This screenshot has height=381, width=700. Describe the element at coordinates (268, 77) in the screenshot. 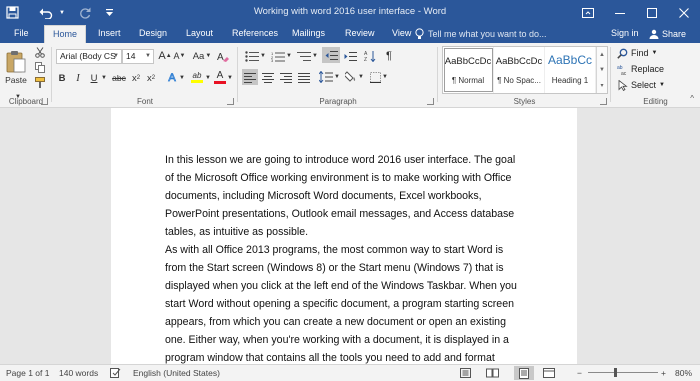

I see `align-center-icon` at that location.